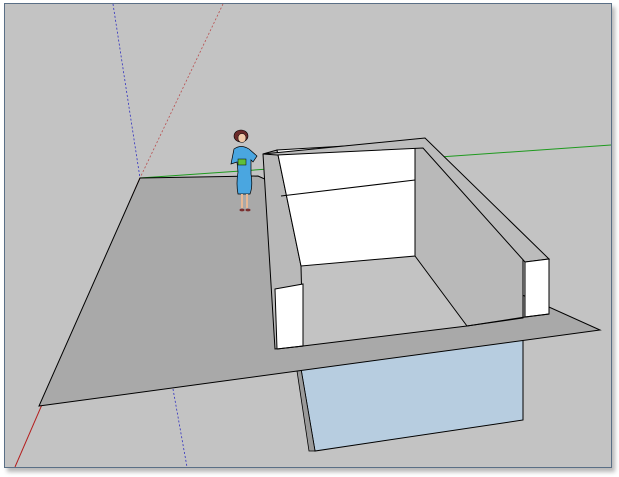 This screenshot has width=619, height=477. Describe the element at coordinates (537, 288) in the screenshot. I see `right-wall-end-face` at that location.